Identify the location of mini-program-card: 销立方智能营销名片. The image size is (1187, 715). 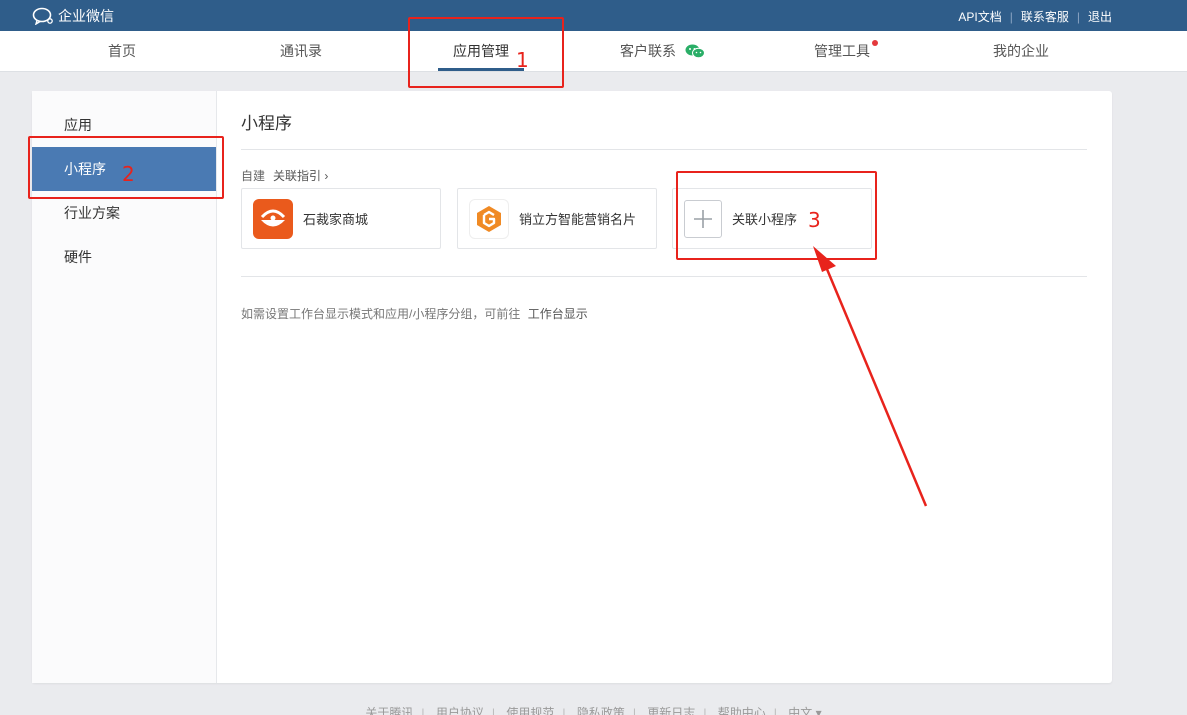
(557, 218).